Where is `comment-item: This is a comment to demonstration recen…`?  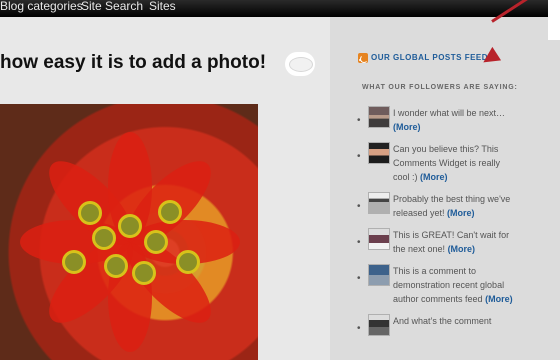 comment-item: This is a comment to demonstration recen… is located at coordinates (437, 285).